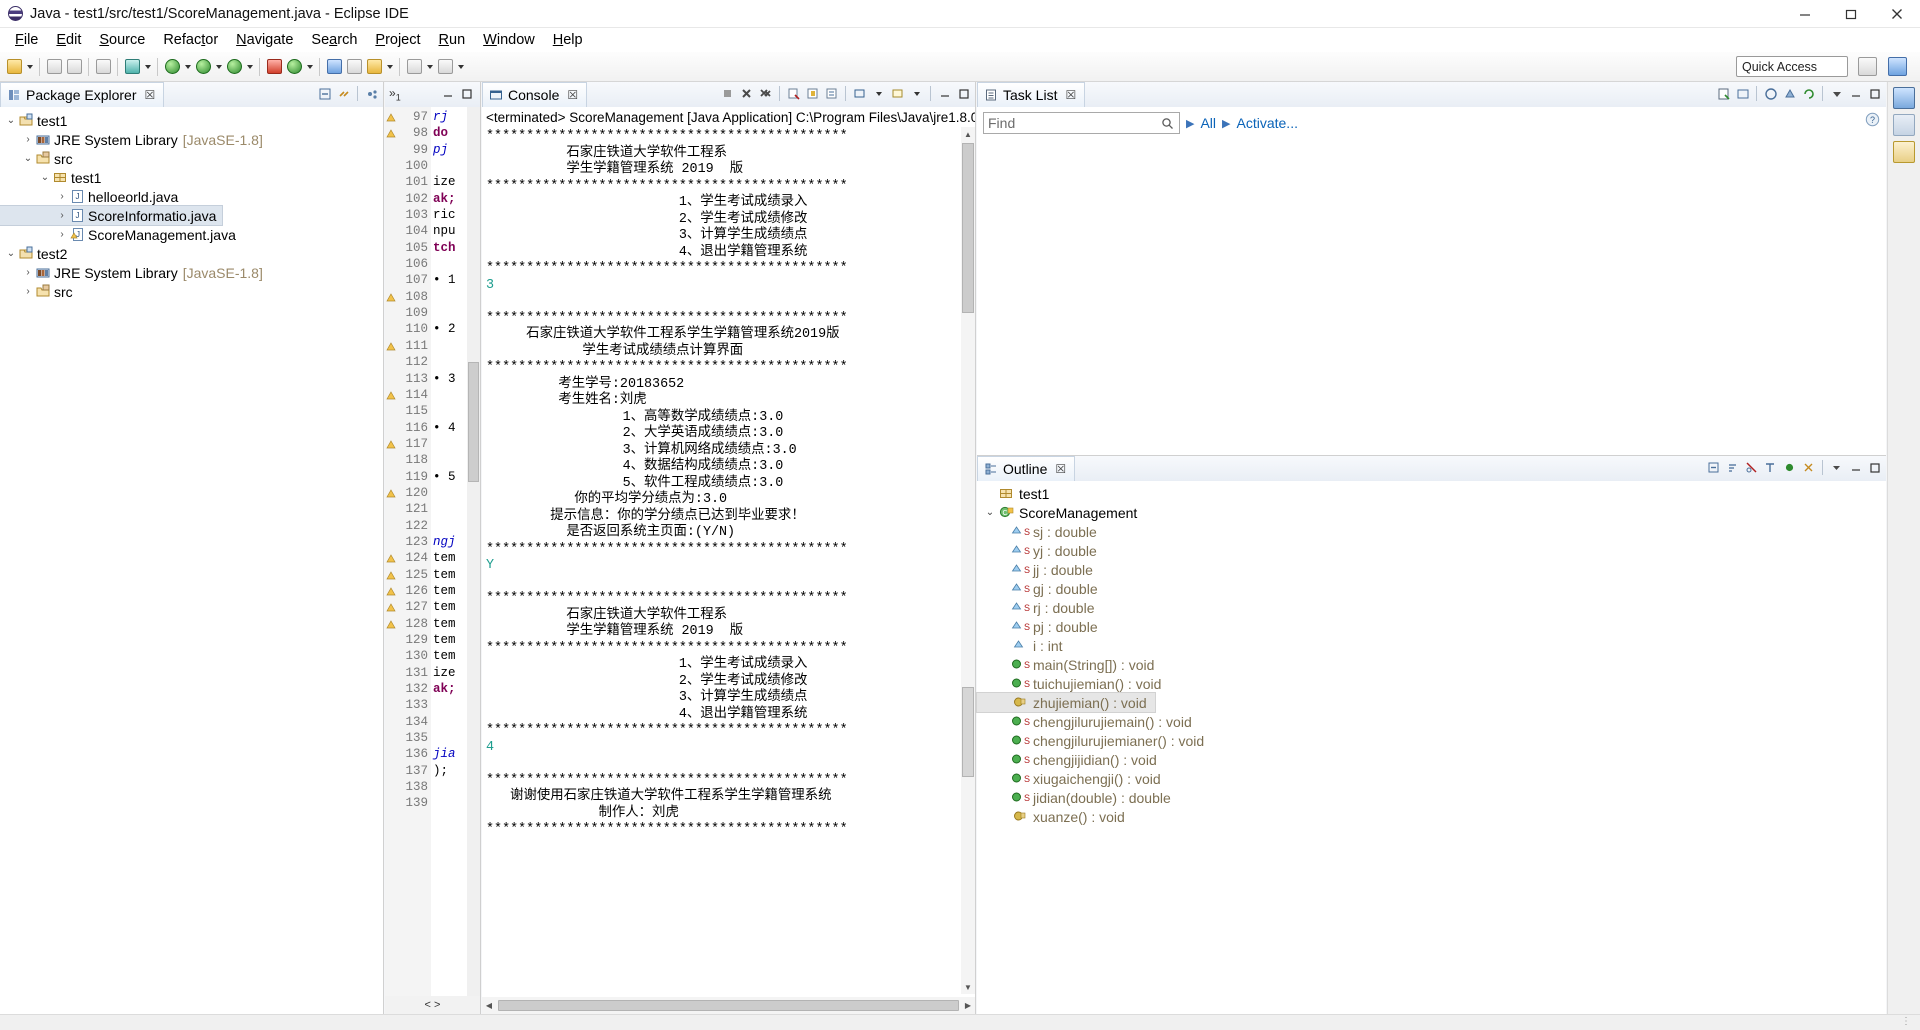 This screenshot has width=1920, height=1030. I want to click on help-icon: ?, so click(1872, 121).